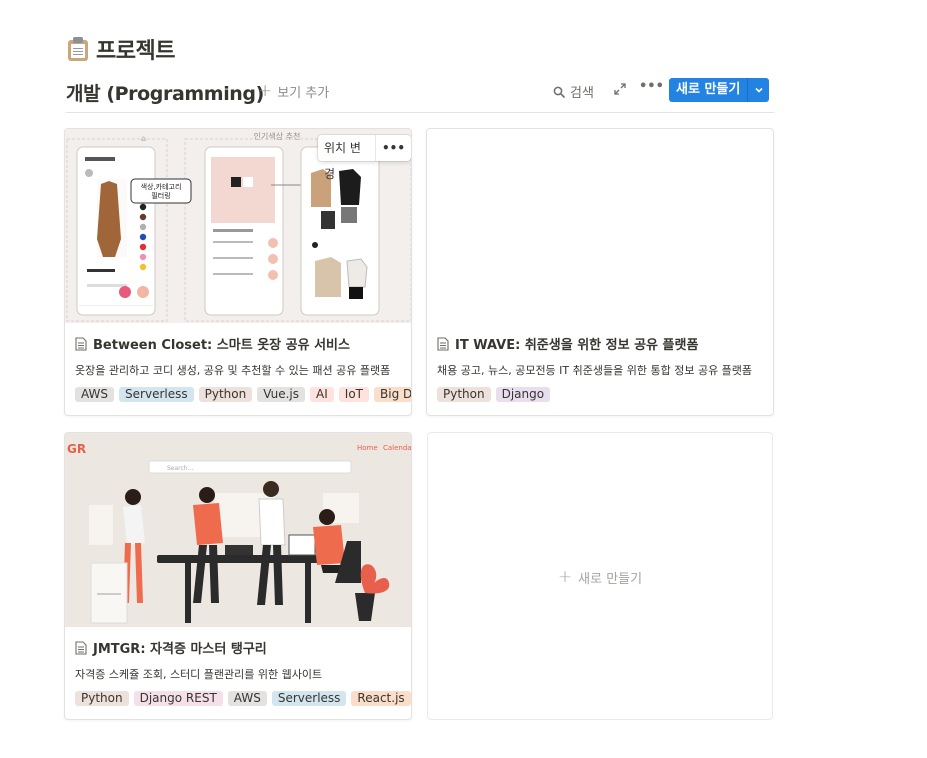  Describe the element at coordinates (523, 394) in the screenshot. I see `tag: Django` at that location.